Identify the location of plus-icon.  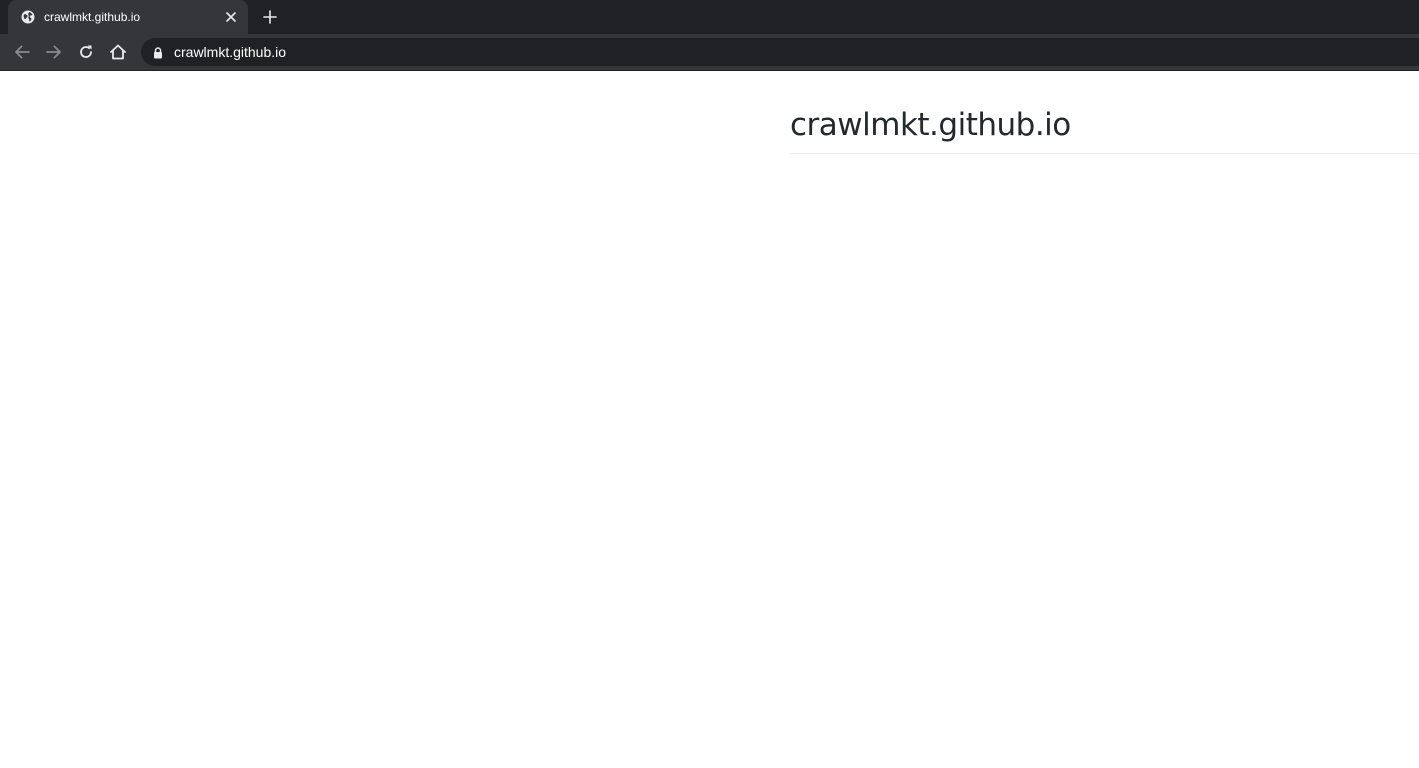
(270, 17).